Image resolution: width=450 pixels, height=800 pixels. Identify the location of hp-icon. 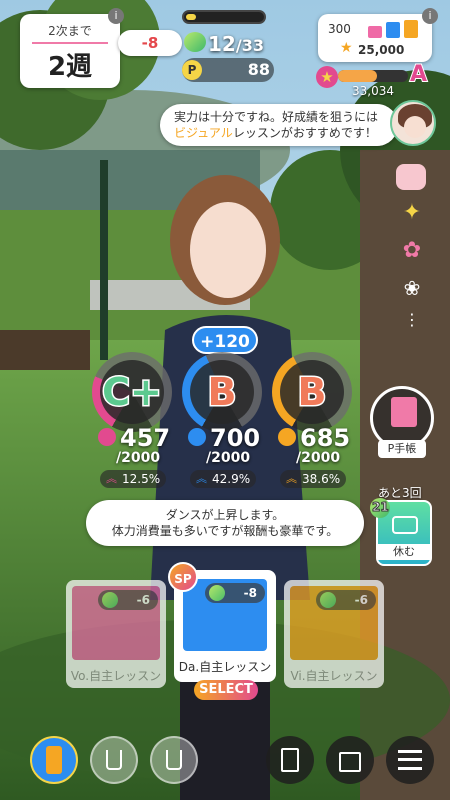
(195, 42).